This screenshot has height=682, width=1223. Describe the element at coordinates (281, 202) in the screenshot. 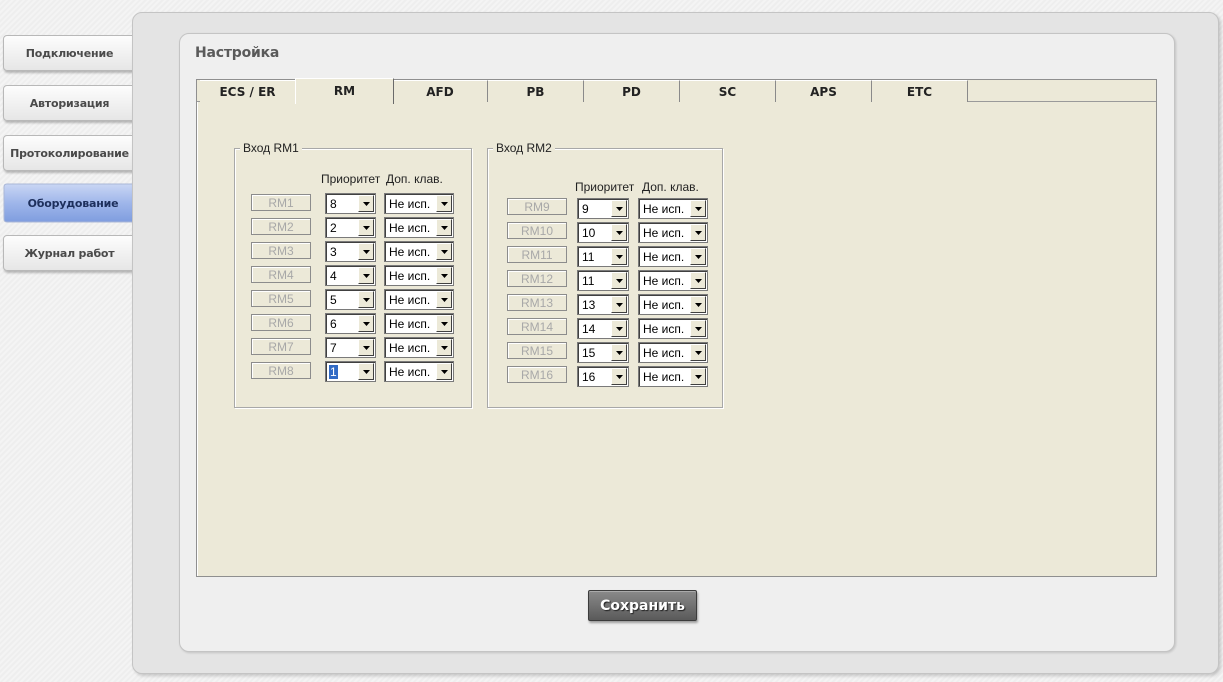

I see `rm-input-label: RM1` at that location.